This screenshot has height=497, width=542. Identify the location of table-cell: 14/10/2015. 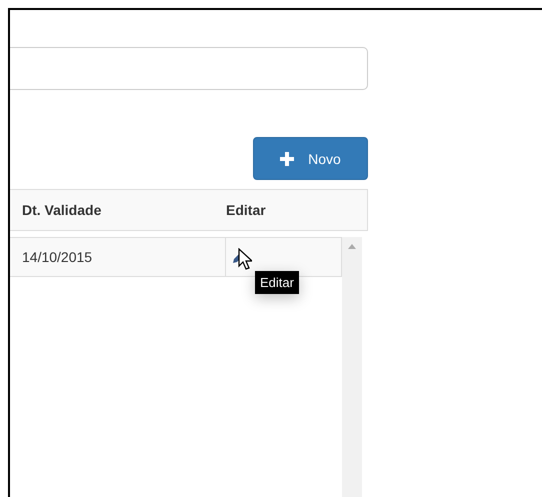
(57, 257).